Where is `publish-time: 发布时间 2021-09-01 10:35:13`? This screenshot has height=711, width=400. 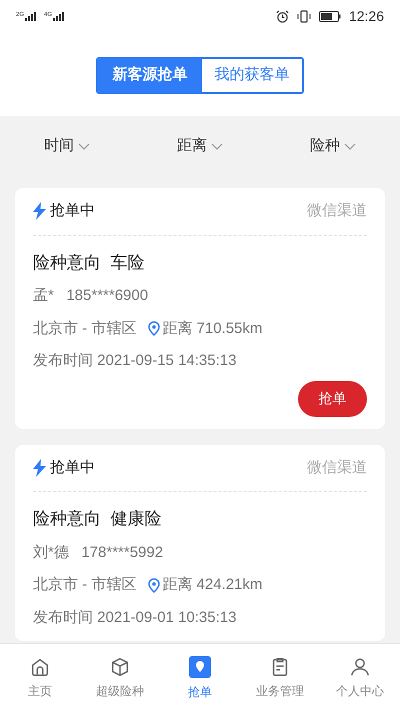 publish-time: 发布时间 2021-09-01 10:35:13 is located at coordinates (135, 618).